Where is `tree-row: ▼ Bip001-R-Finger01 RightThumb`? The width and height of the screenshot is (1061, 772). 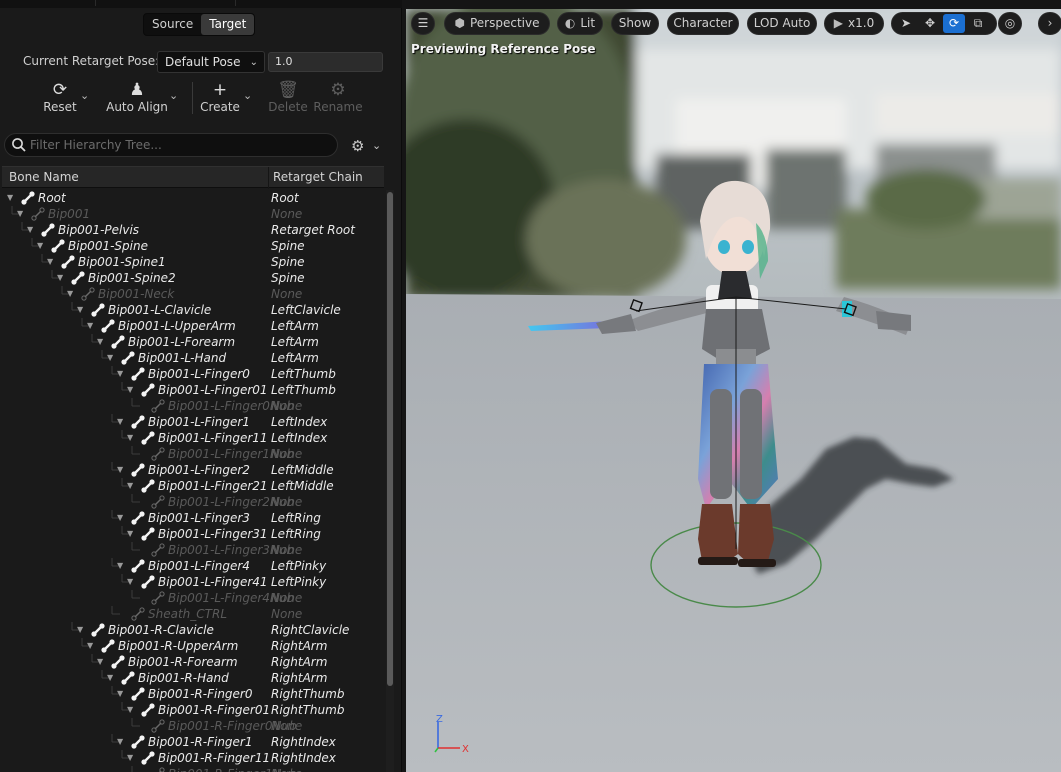
tree-row: ▼ Bip001-R-Finger01 RightThumb is located at coordinates (193, 710).